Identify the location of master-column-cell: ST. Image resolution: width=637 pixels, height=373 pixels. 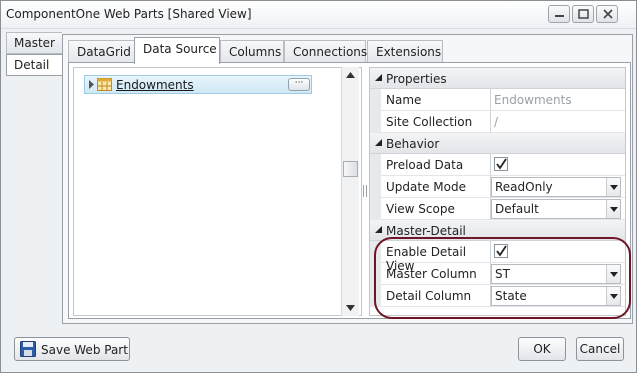
(558, 274).